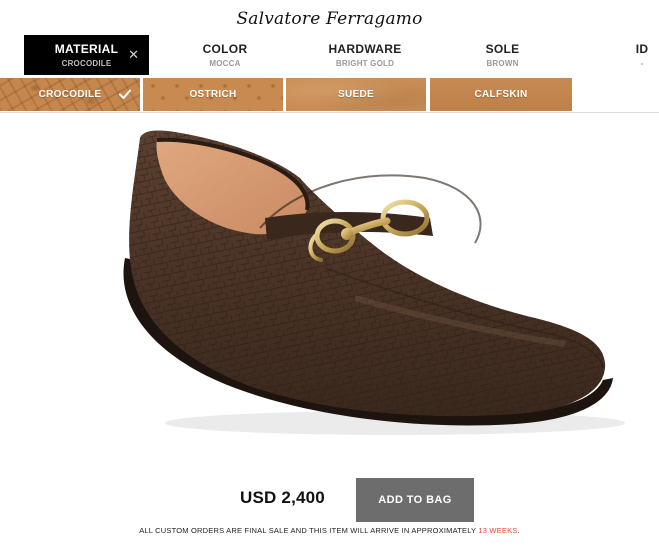  I want to click on swatch-crocodile: CROCODILE, so click(70, 94).